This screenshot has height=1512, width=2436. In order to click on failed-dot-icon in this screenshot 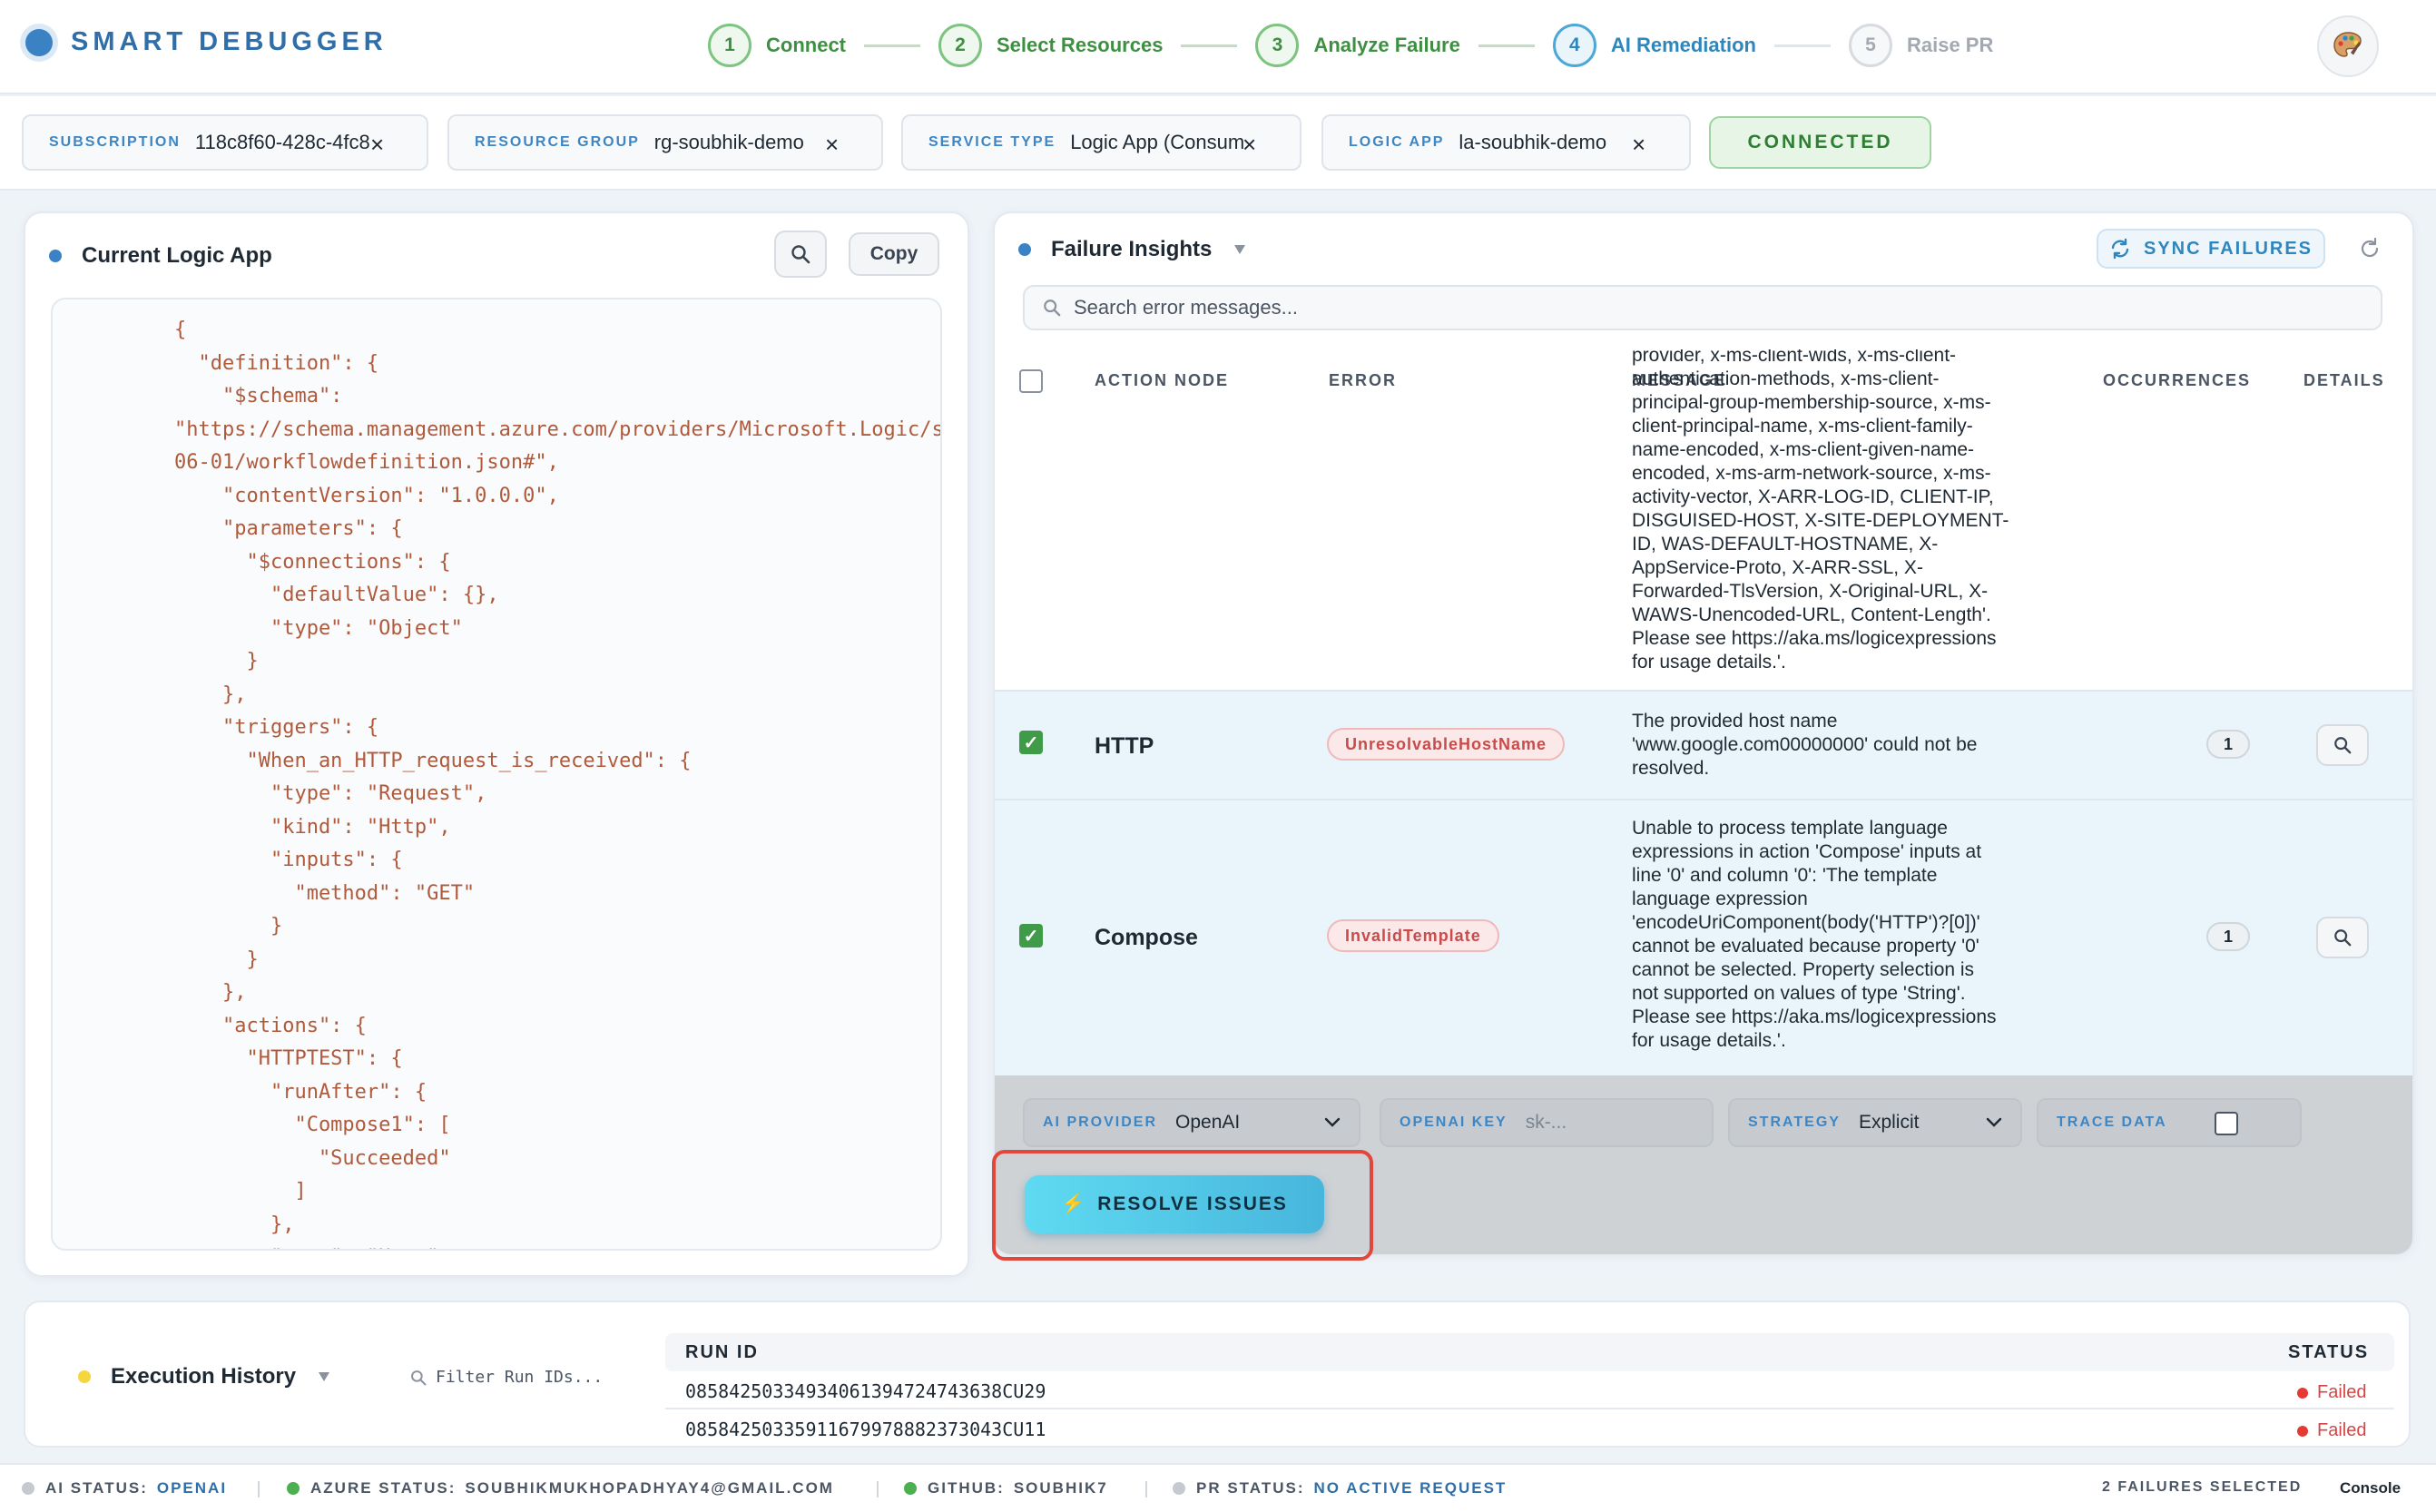, I will do `click(2303, 1431)`.